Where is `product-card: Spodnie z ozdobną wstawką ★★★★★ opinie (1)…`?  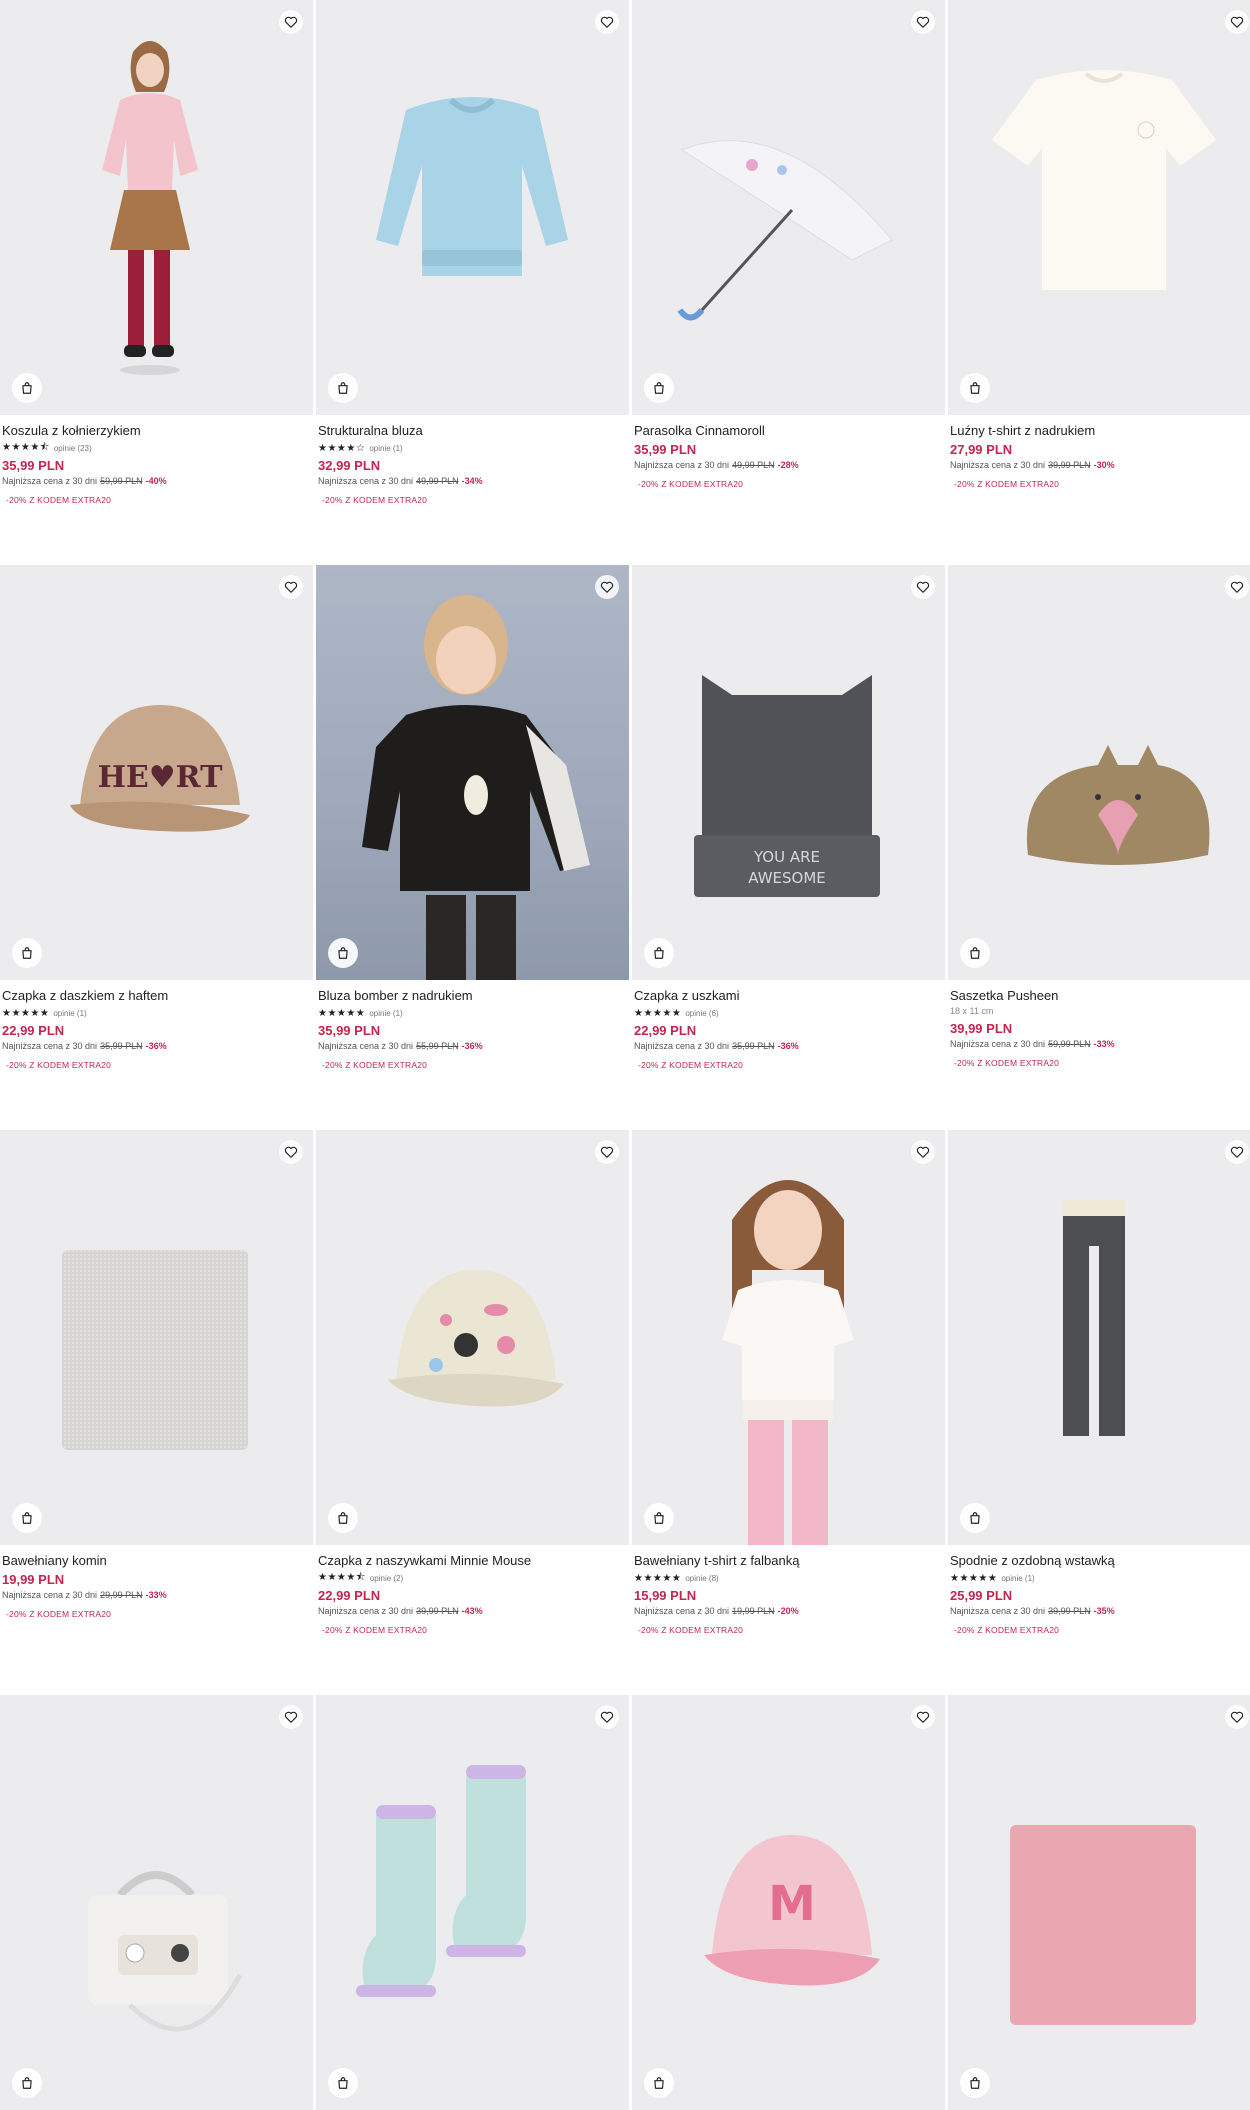 product-card: Spodnie z ozdobną wstawką ★★★★★ opinie (1)… is located at coordinates (1099, 1412).